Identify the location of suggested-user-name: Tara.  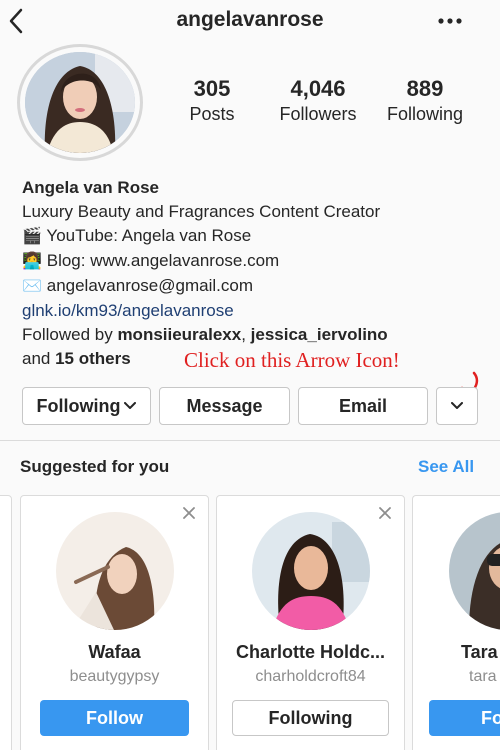
(479, 652).